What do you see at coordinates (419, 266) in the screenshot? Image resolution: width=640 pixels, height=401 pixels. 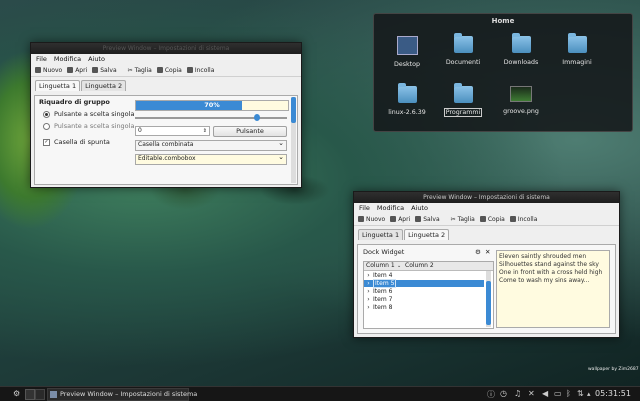 I see `column-header-2: Column 2` at bounding box center [419, 266].